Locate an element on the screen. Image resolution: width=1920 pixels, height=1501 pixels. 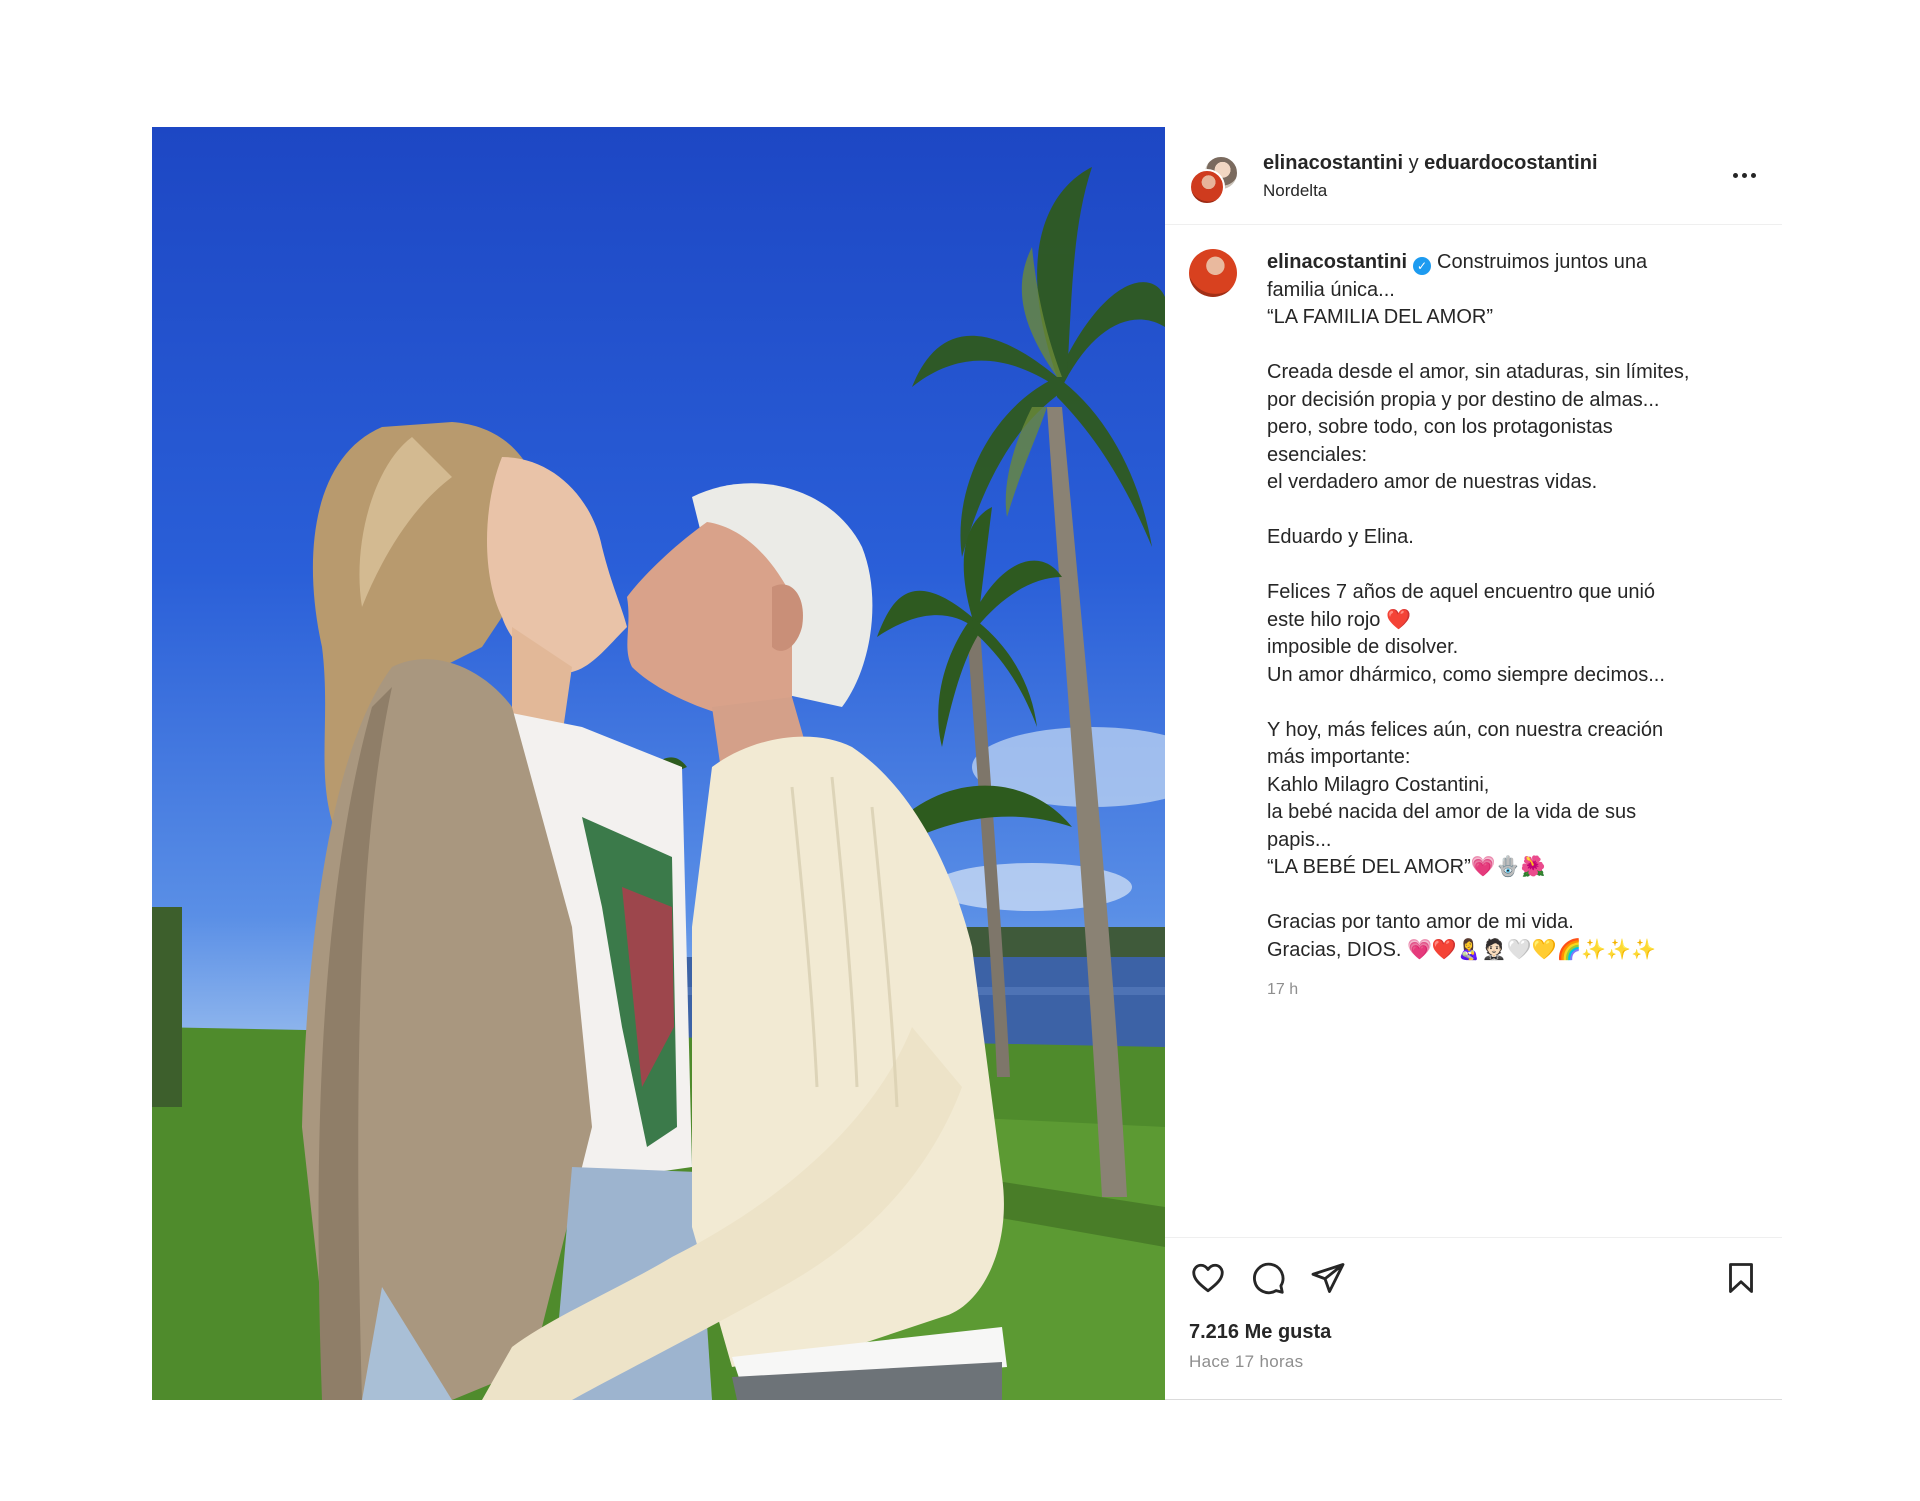
caption-line: más importante: is located at coordinates (1339, 757).